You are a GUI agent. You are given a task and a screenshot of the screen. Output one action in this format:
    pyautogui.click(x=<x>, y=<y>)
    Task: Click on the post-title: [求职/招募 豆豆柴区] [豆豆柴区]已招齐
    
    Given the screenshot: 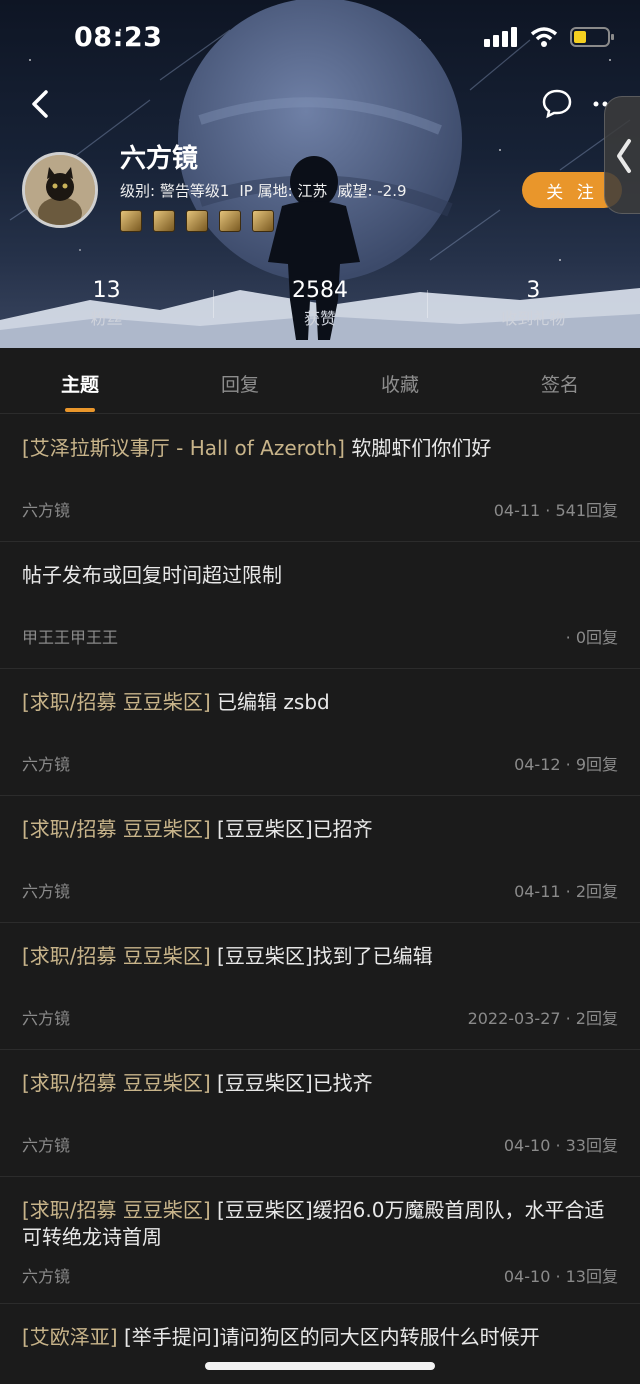 What is the action you would take?
    pyautogui.click(x=320, y=829)
    